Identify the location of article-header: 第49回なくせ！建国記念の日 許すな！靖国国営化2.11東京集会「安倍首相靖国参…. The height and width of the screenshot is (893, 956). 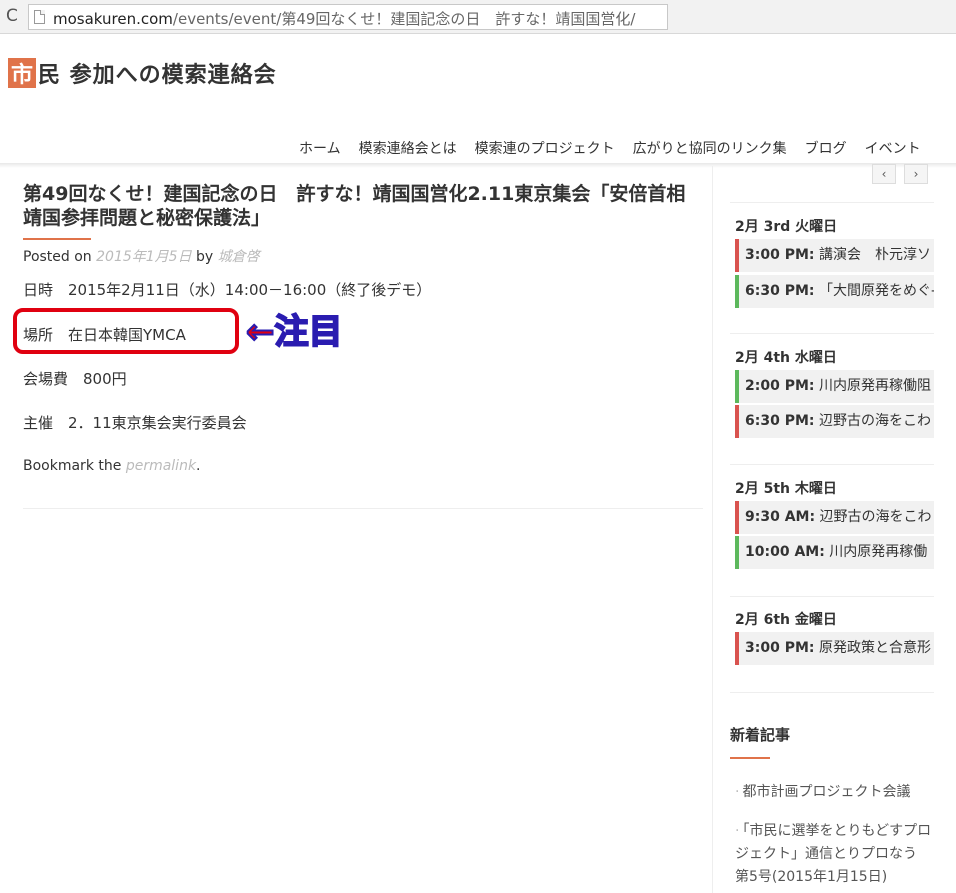
(363, 224).